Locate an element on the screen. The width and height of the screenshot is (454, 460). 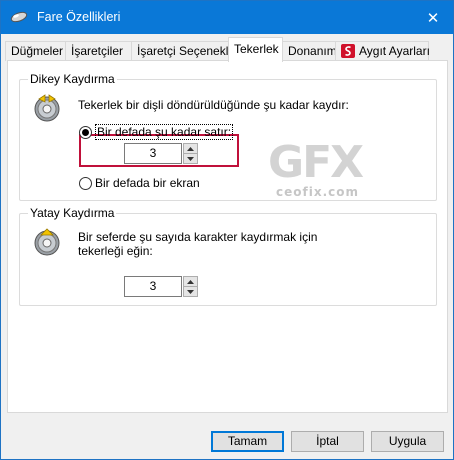
tab-label: Aygıt Ayarları is located at coordinates (394, 51).